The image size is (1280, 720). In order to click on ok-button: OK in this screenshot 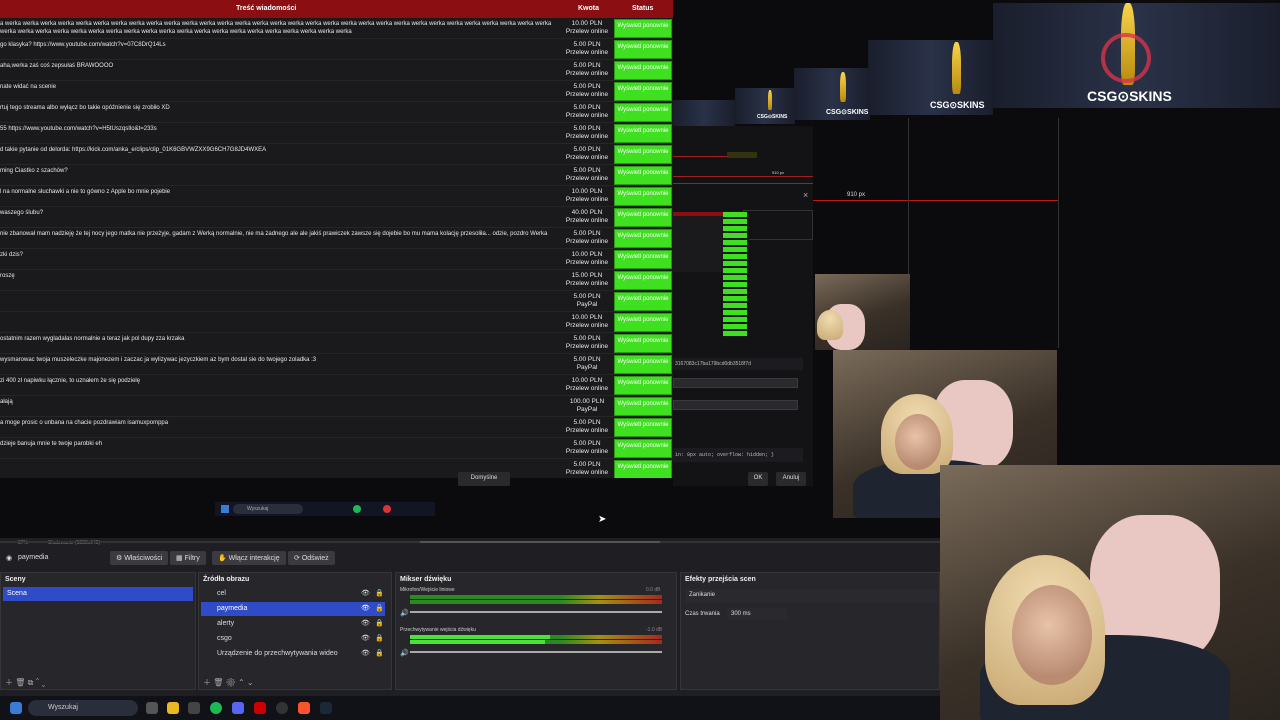, I will do `click(758, 479)`.